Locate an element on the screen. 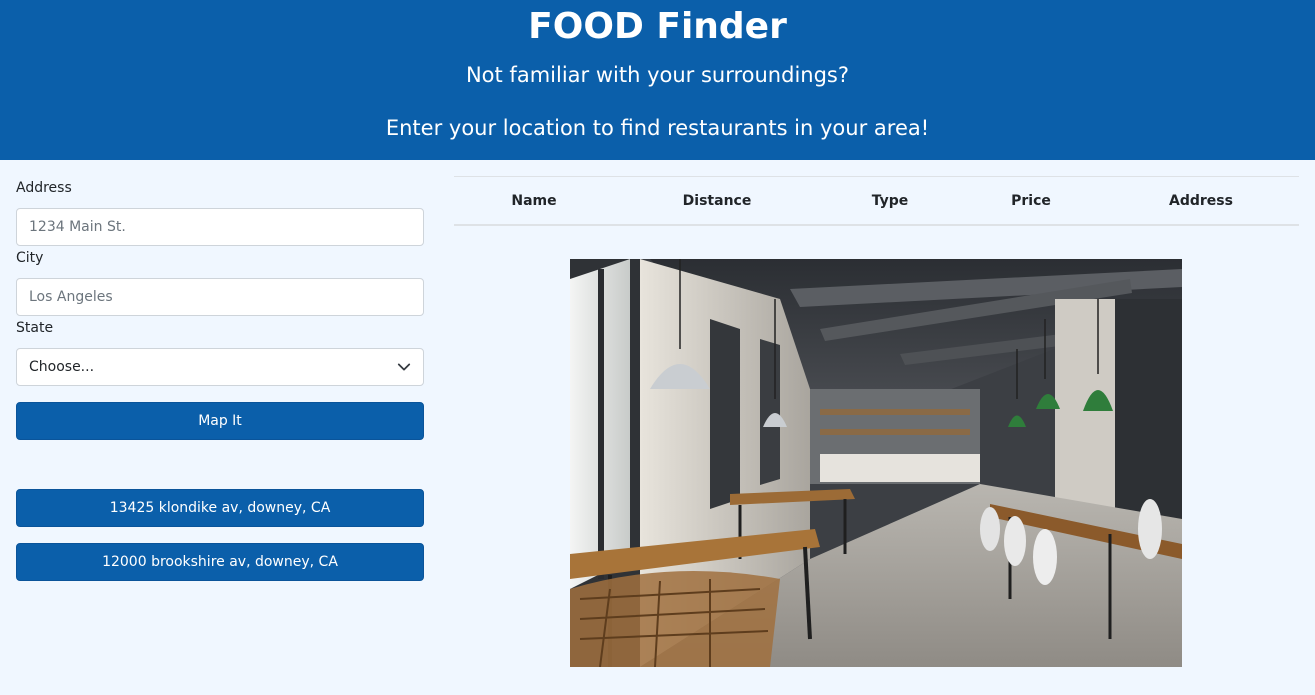 Image resolution: width=1315 pixels, height=695 pixels. saved-address-button: 12000 brookshire av, downey, CA is located at coordinates (220, 562).